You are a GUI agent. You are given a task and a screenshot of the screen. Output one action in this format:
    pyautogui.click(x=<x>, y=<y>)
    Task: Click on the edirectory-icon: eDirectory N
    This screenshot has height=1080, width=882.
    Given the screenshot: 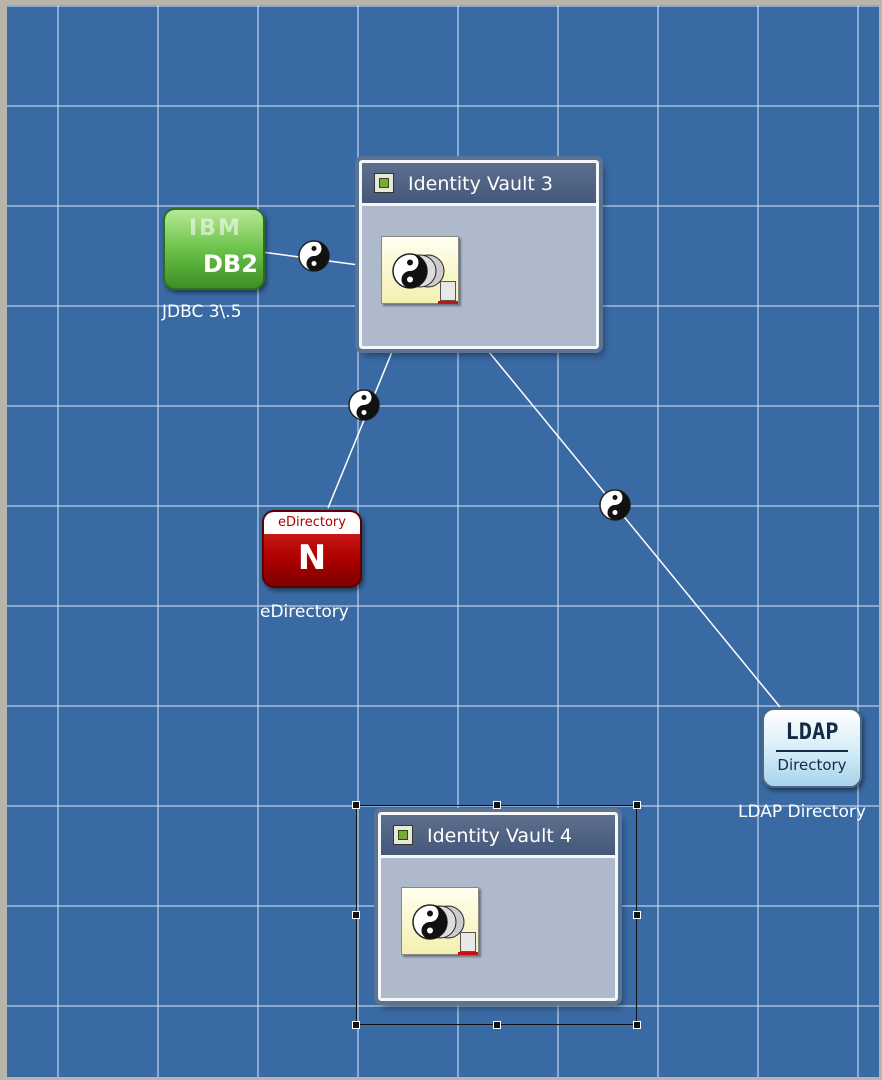 What is the action you would take?
    pyautogui.click(x=312, y=549)
    